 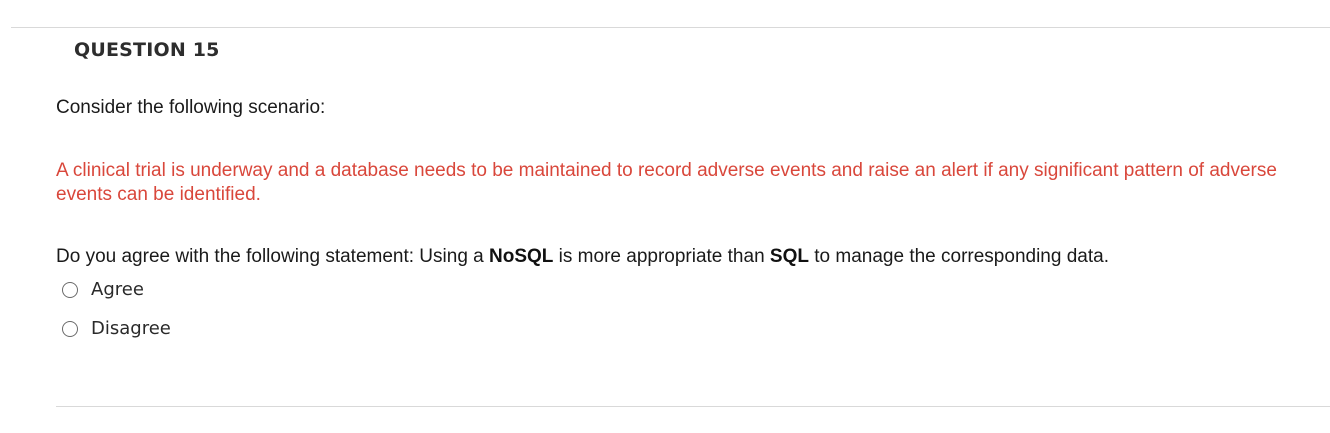 What do you see at coordinates (131, 328) in the screenshot?
I see `option-disagree-label: Disagree` at bounding box center [131, 328].